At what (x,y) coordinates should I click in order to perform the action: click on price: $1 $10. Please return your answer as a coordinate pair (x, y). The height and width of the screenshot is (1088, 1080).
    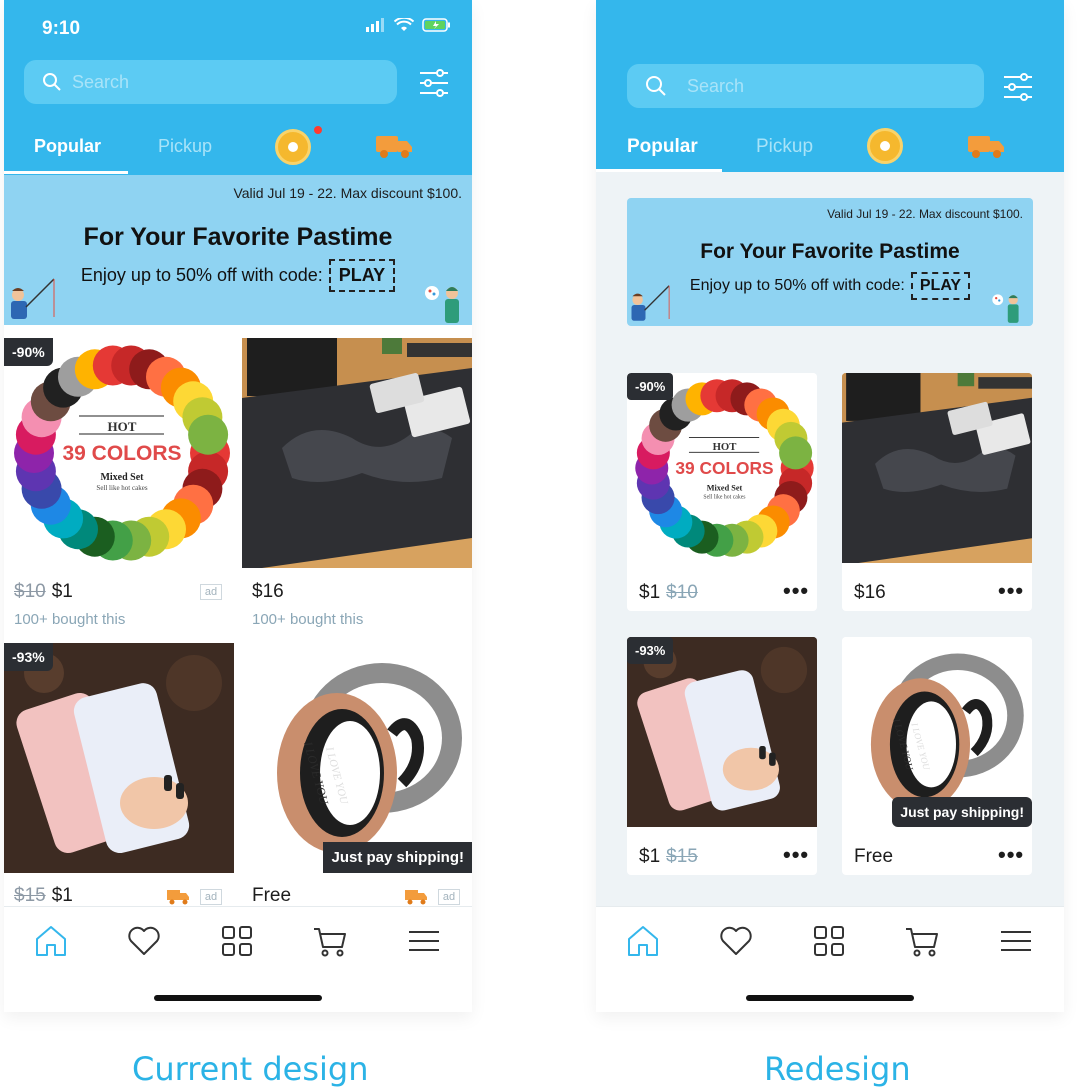
    Looking at the image, I should click on (668, 593).